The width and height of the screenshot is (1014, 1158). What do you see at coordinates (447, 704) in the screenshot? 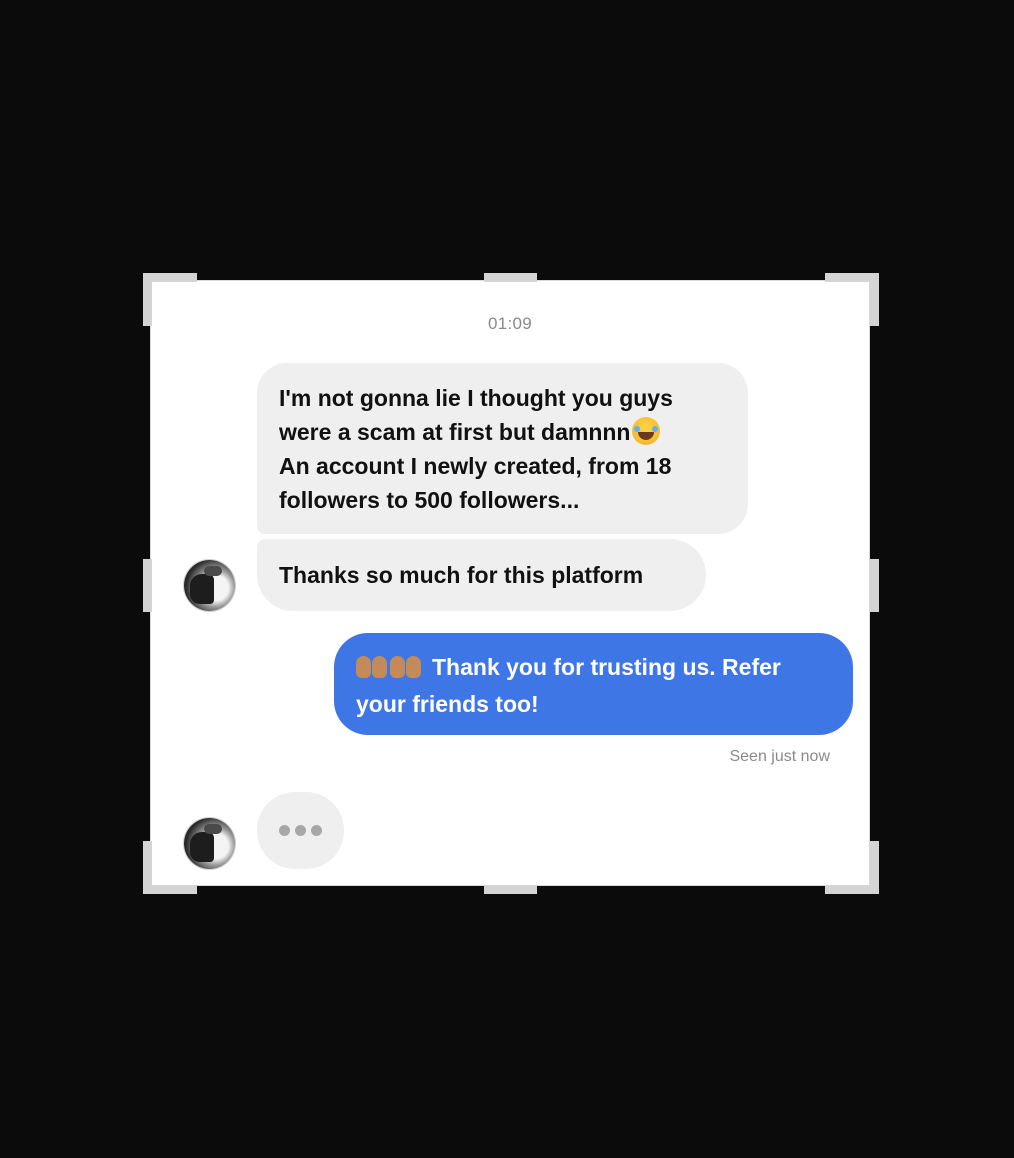
I see `message-line: your friends too!` at bounding box center [447, 704].